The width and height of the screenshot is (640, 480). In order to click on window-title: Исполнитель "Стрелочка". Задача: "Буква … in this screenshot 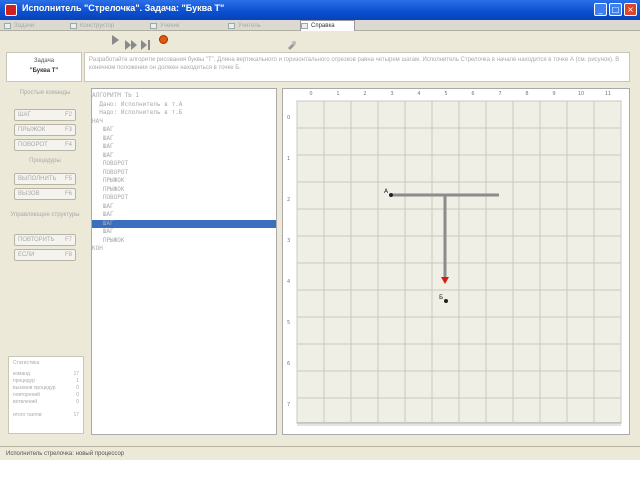, I will do `click(123, 8)`.